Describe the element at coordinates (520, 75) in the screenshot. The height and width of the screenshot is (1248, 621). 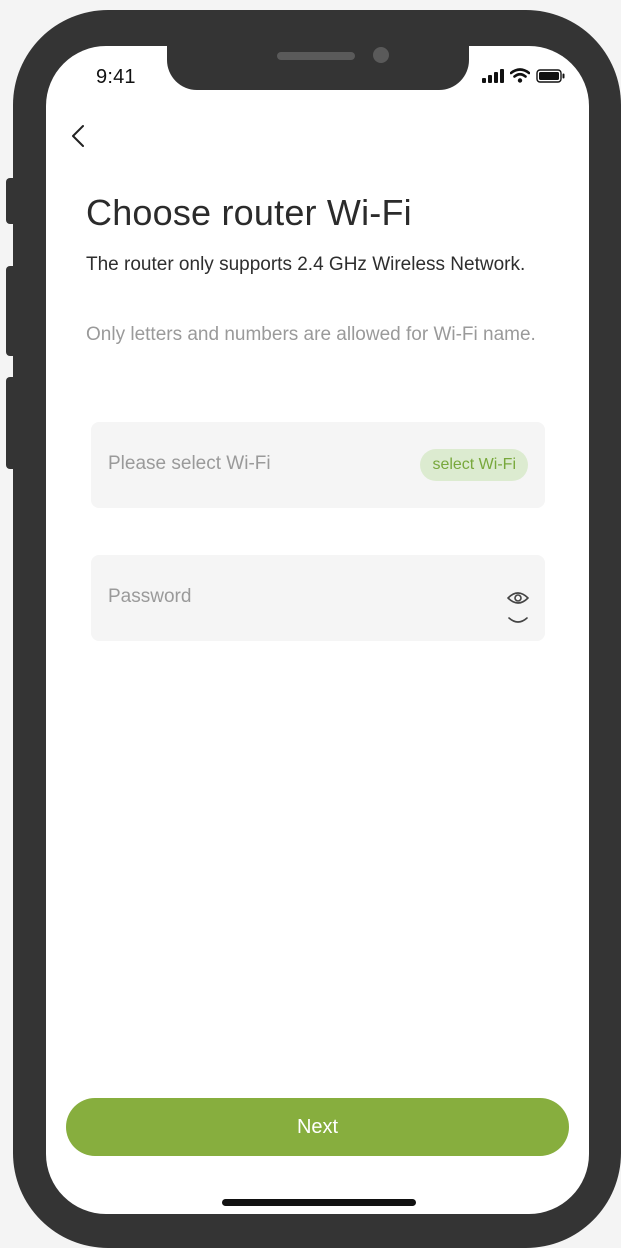
I see `wifi-signal-icon` at that location.